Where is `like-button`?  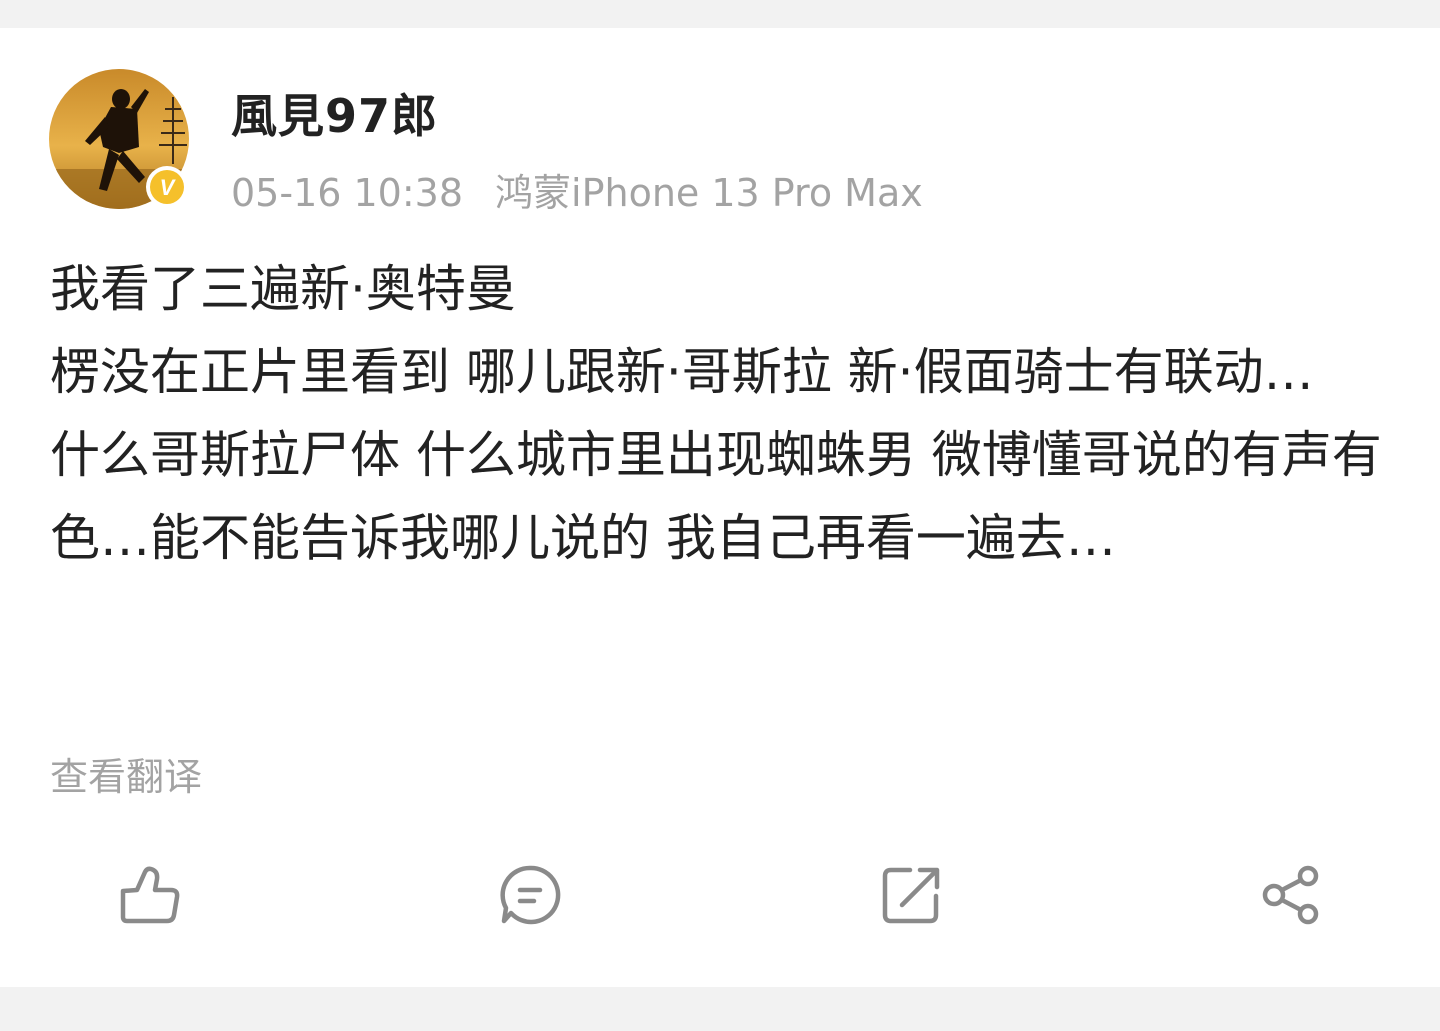 like-button is located at coordinates (149, 895).